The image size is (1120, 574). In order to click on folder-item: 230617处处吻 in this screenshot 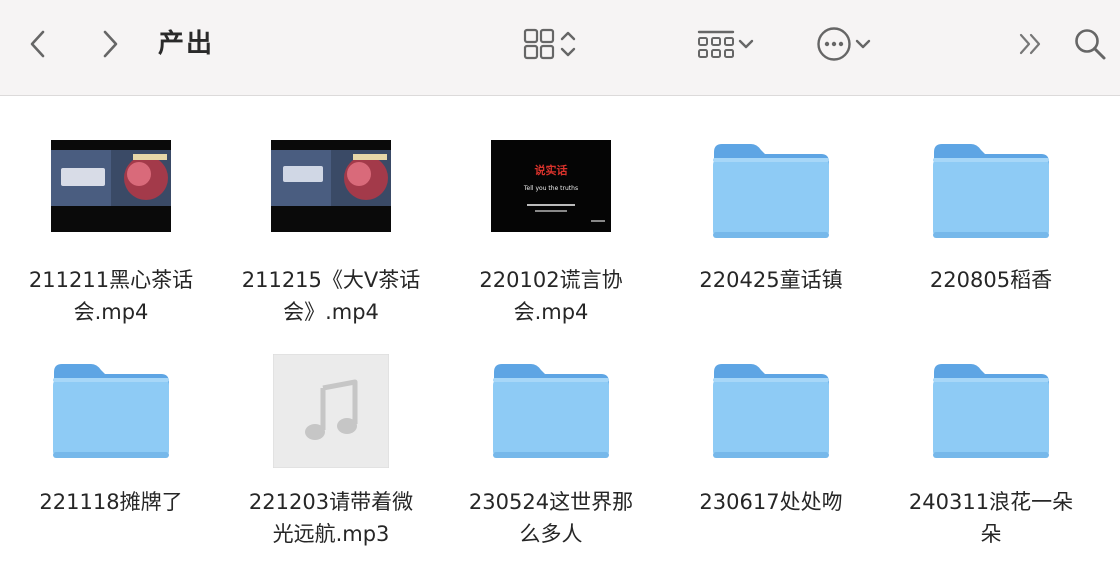, I will do `click(771, 463)`.